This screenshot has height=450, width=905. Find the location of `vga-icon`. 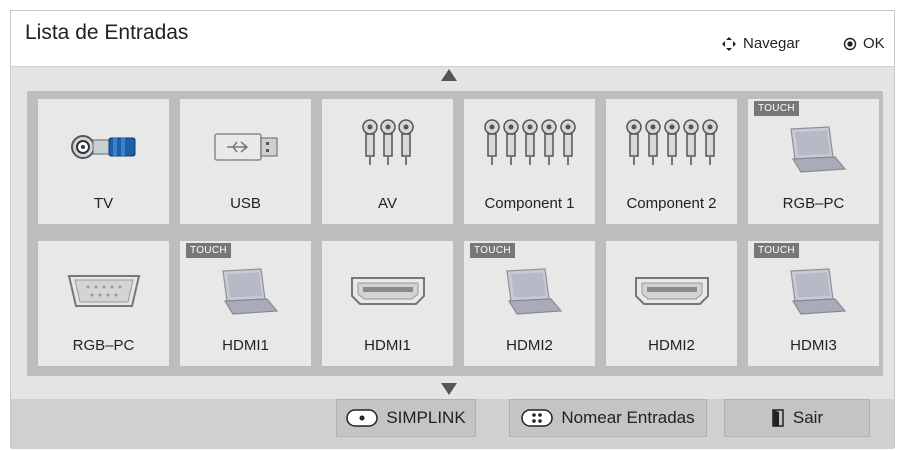

vga-icon is located at coordinates (104, 293).